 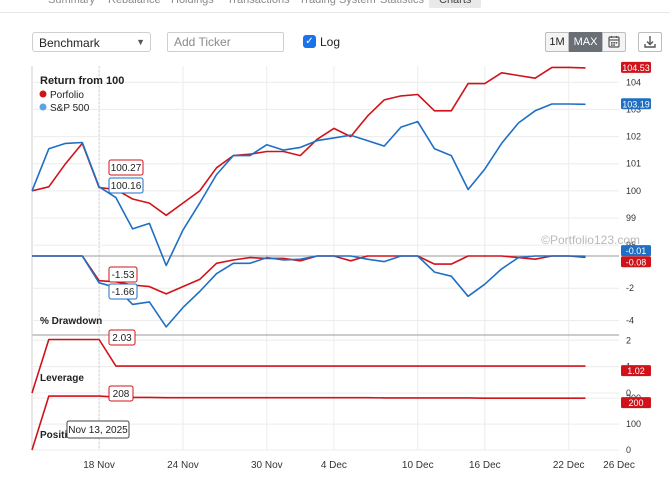 What do you see at coordinates (630, 320) in the screenshot?
I see `y-tick-label: -4` at bounding box center [630, 320].